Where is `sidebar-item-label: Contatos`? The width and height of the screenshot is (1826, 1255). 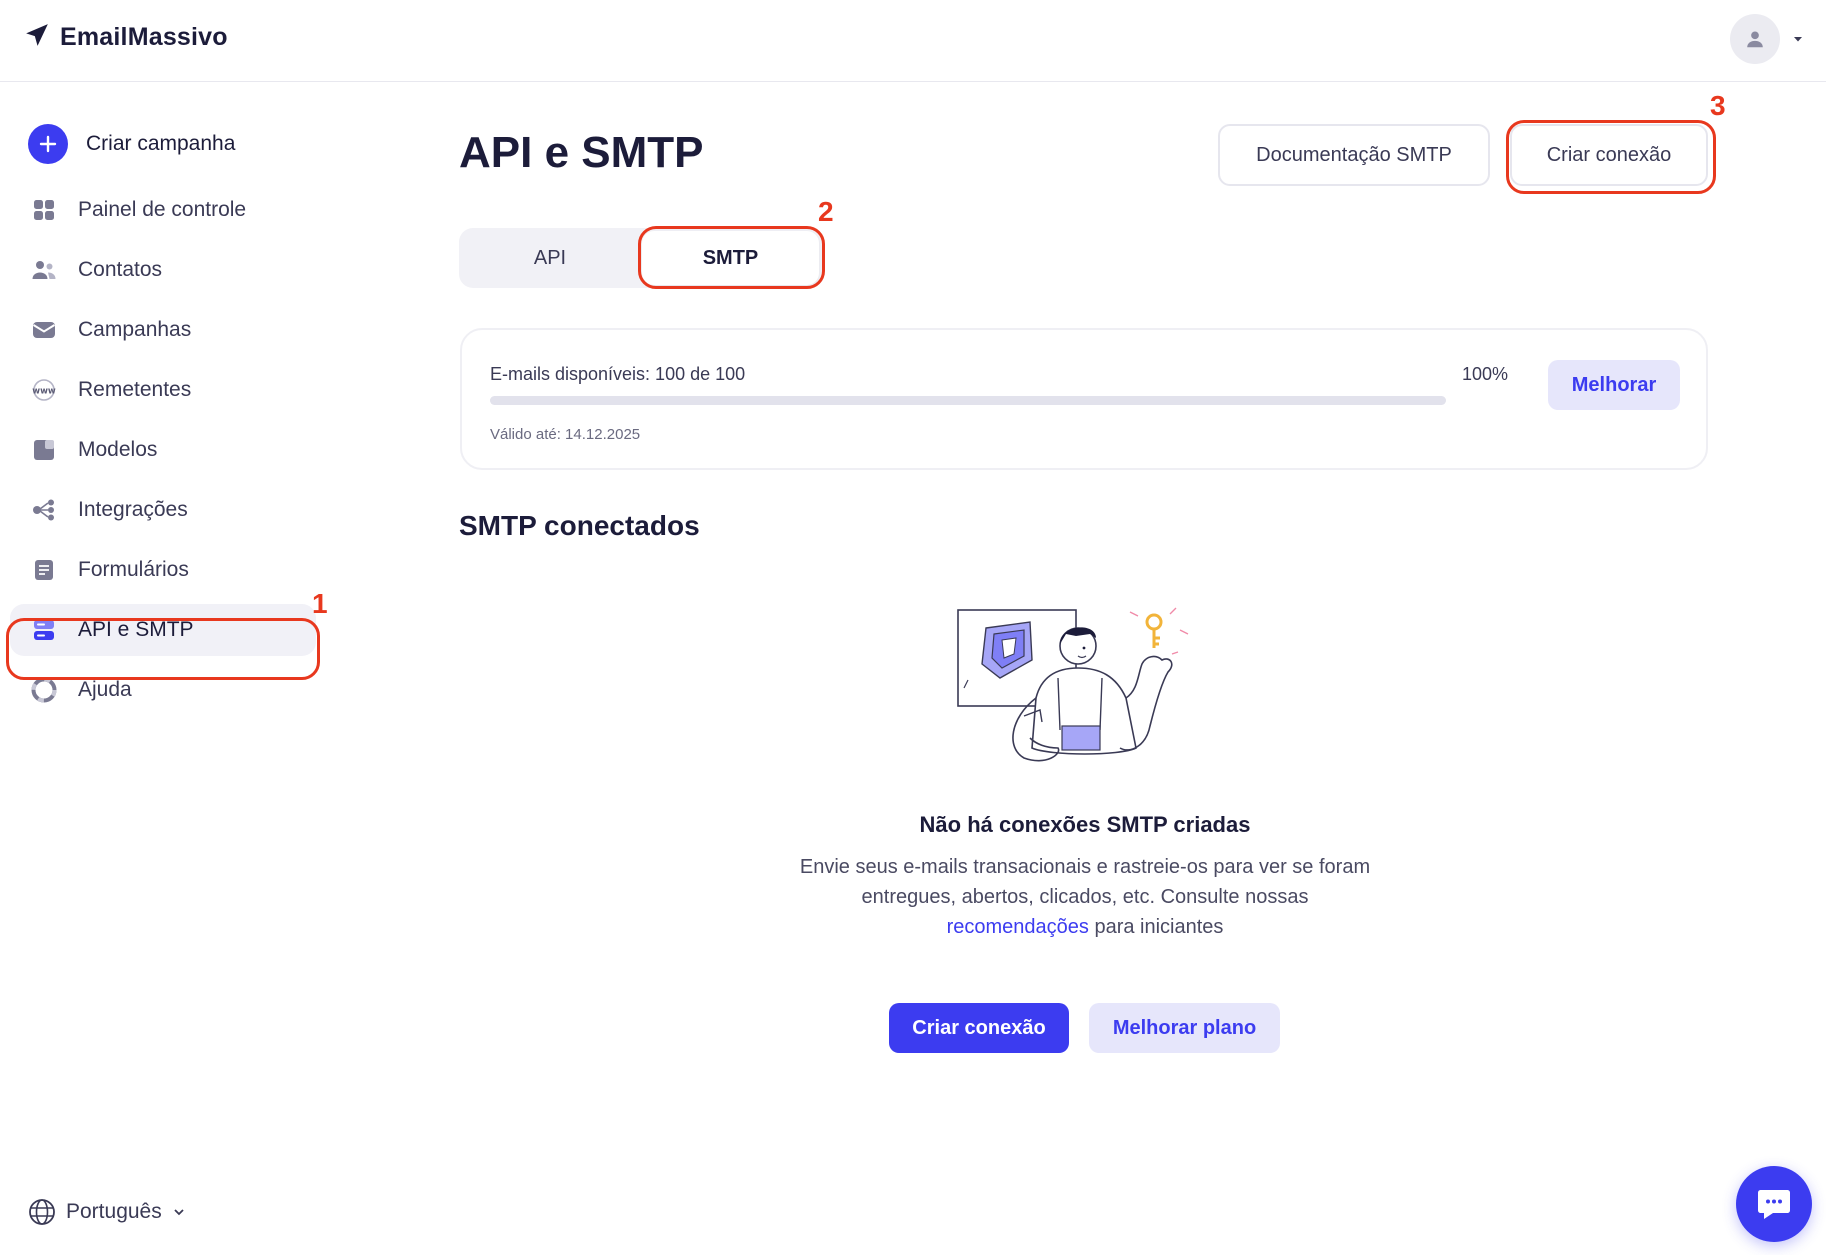 sidebar-item-label: Contatos is located at coordinates (120, 269).